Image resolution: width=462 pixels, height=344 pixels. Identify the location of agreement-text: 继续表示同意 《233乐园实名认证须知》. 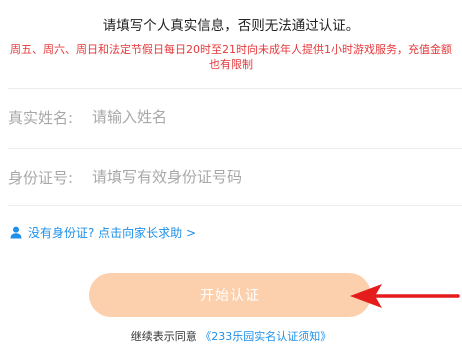
(231, 336).